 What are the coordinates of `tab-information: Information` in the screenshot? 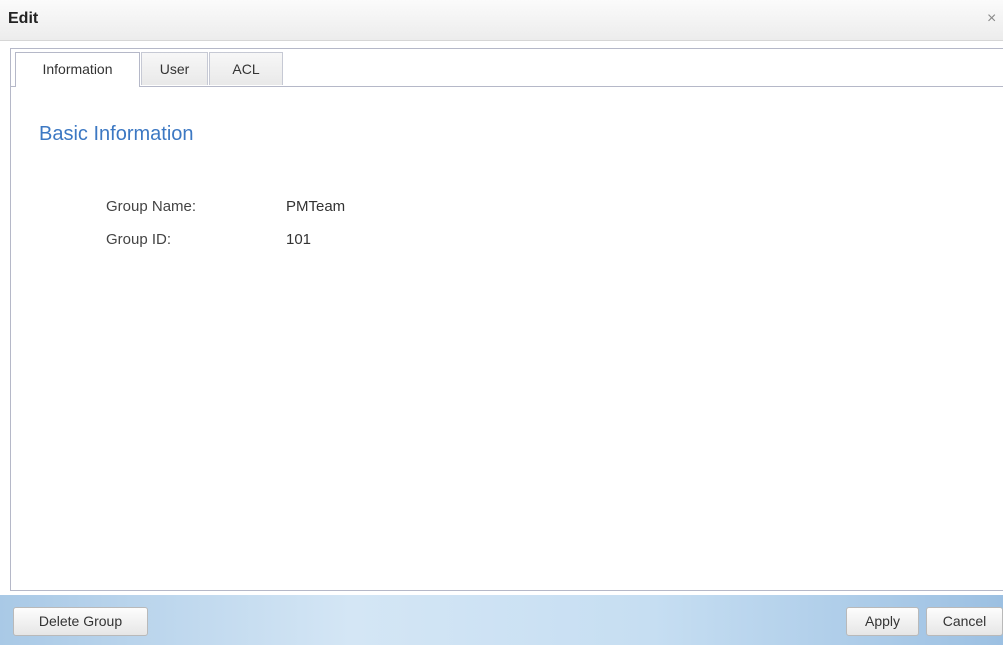 It's located at (77, 69).